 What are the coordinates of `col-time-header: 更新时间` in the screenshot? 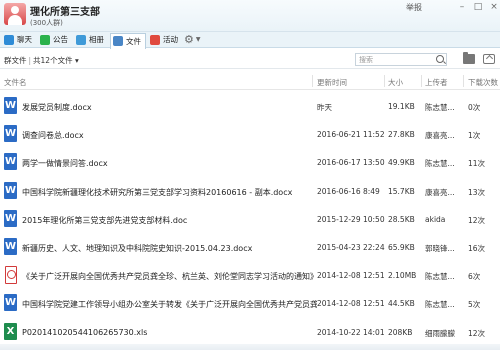 It's located at (332, 82).